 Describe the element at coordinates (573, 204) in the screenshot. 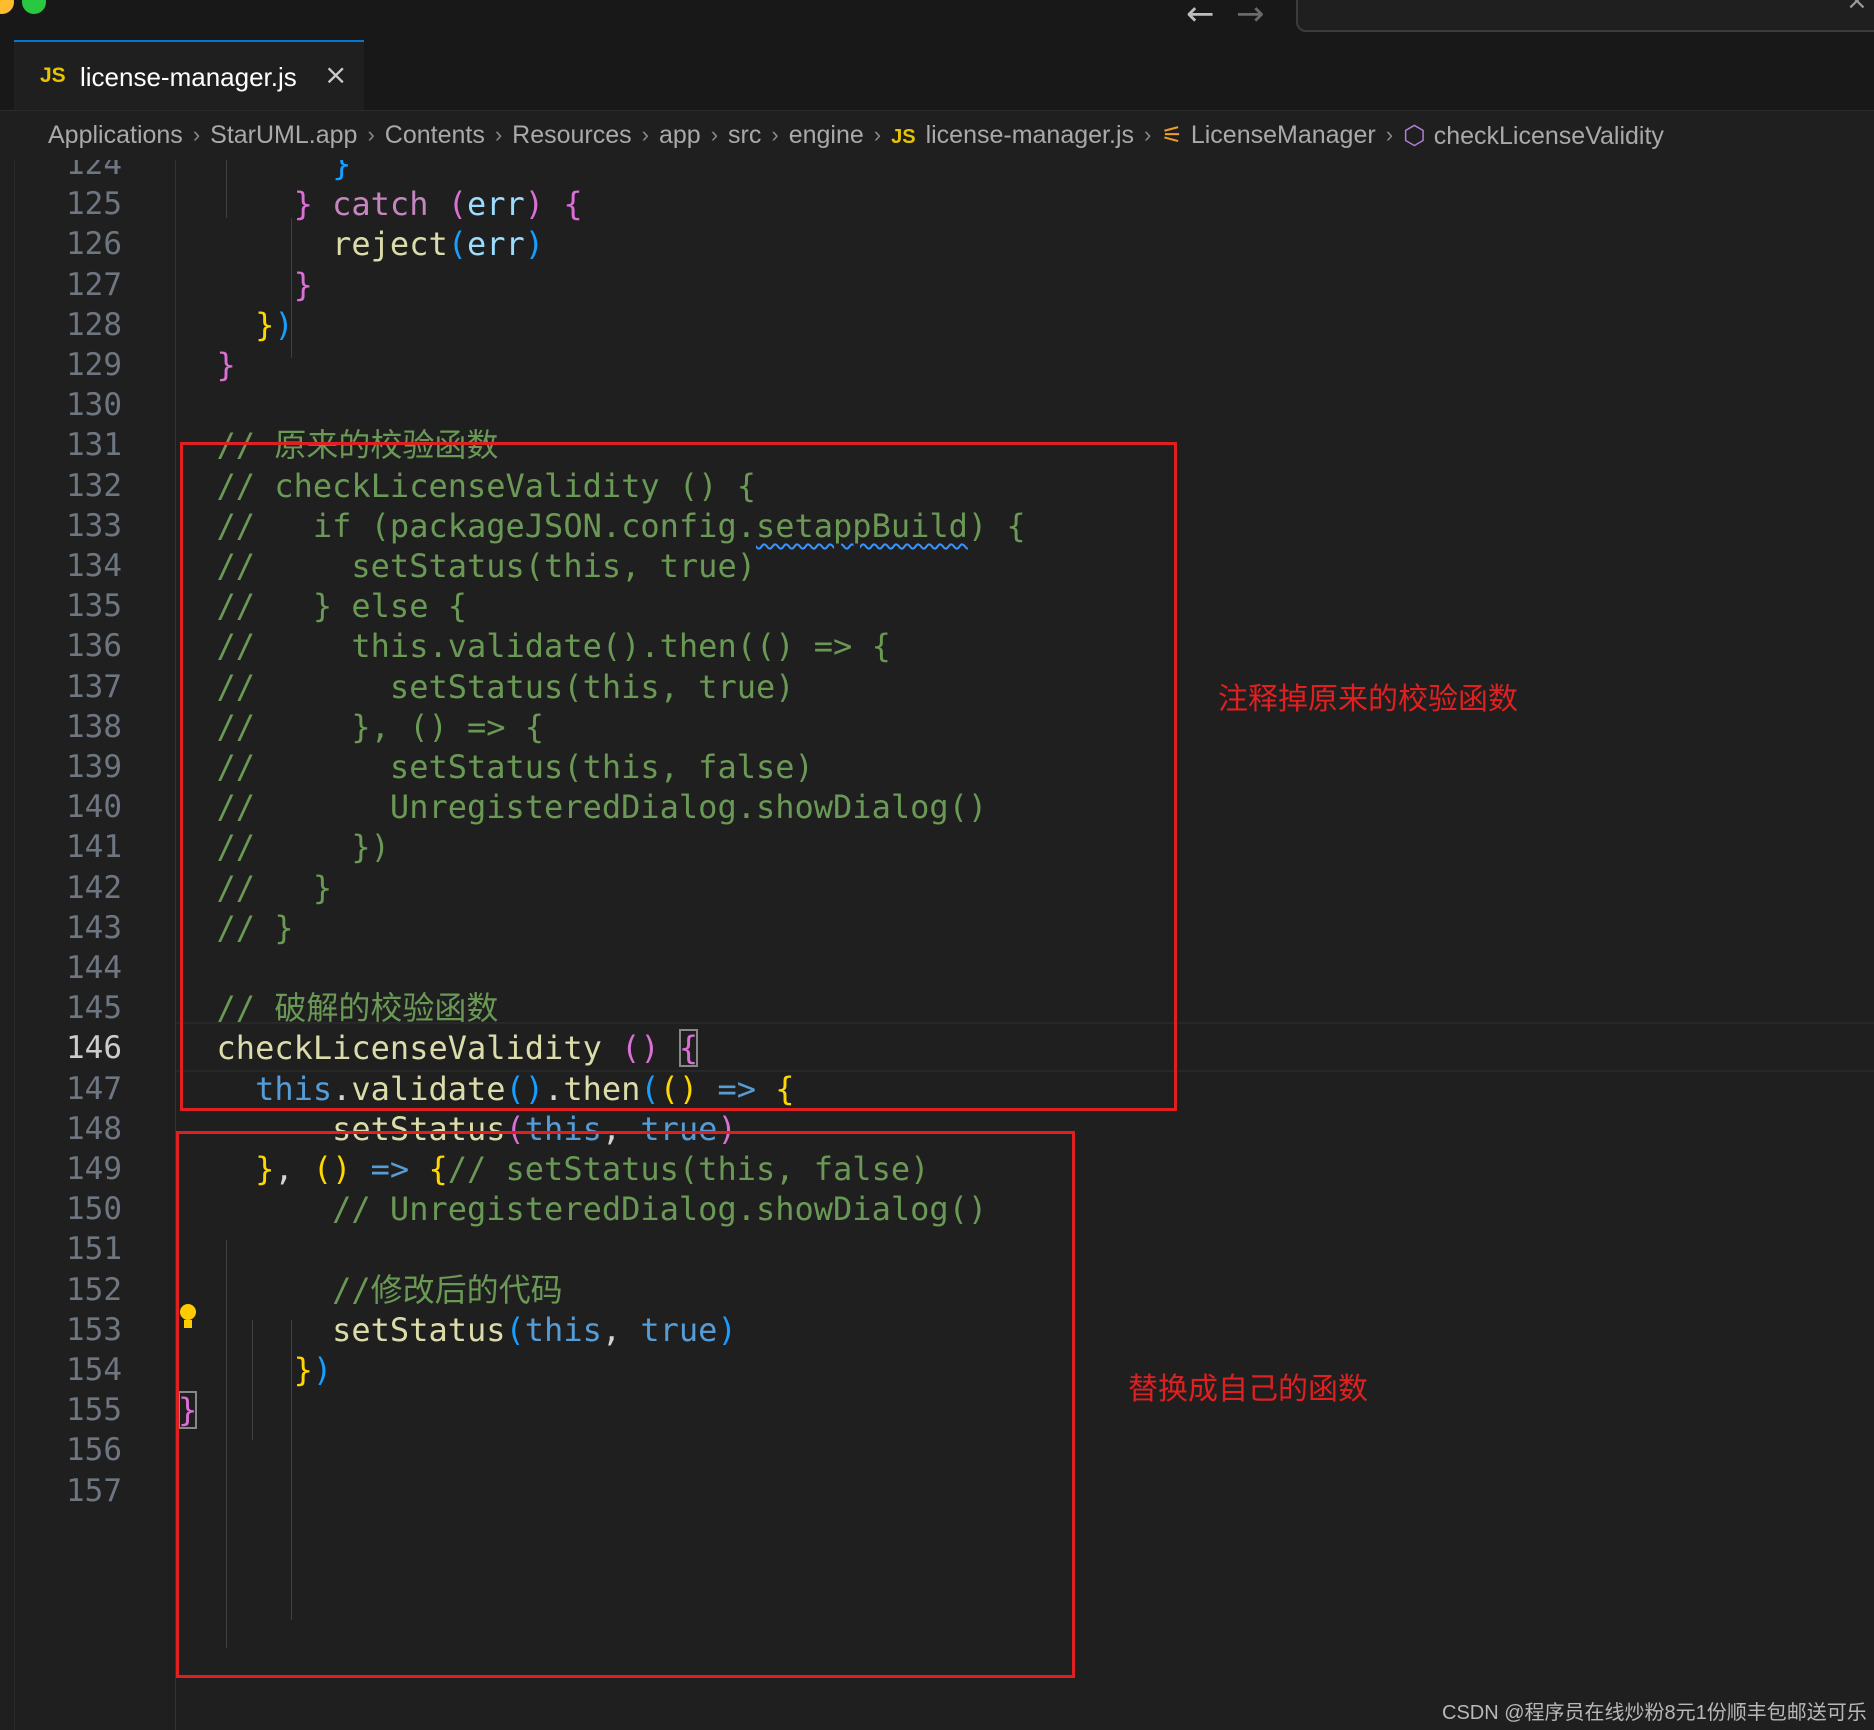

I see `code-token: {` at that location.